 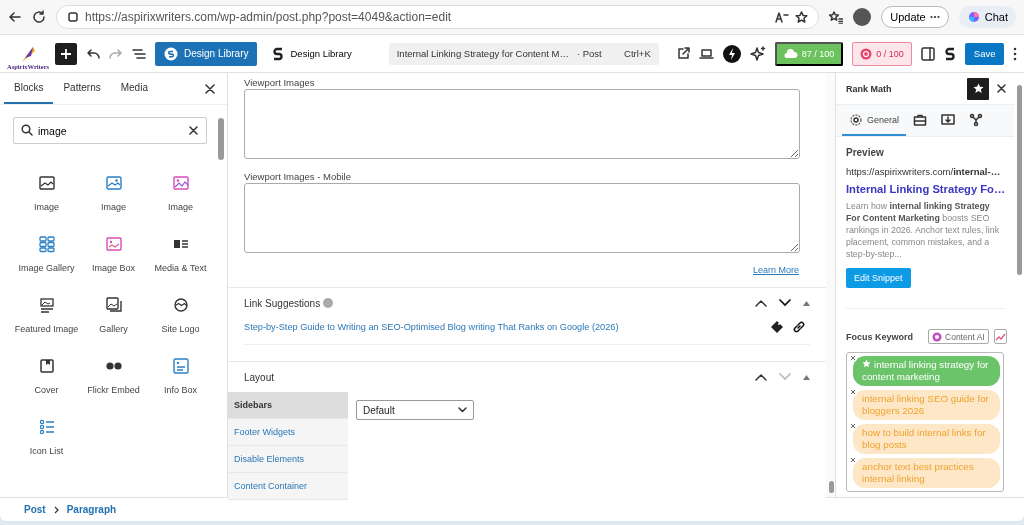 I want to click on read-aloud-icon, so click(x=782, y=17).